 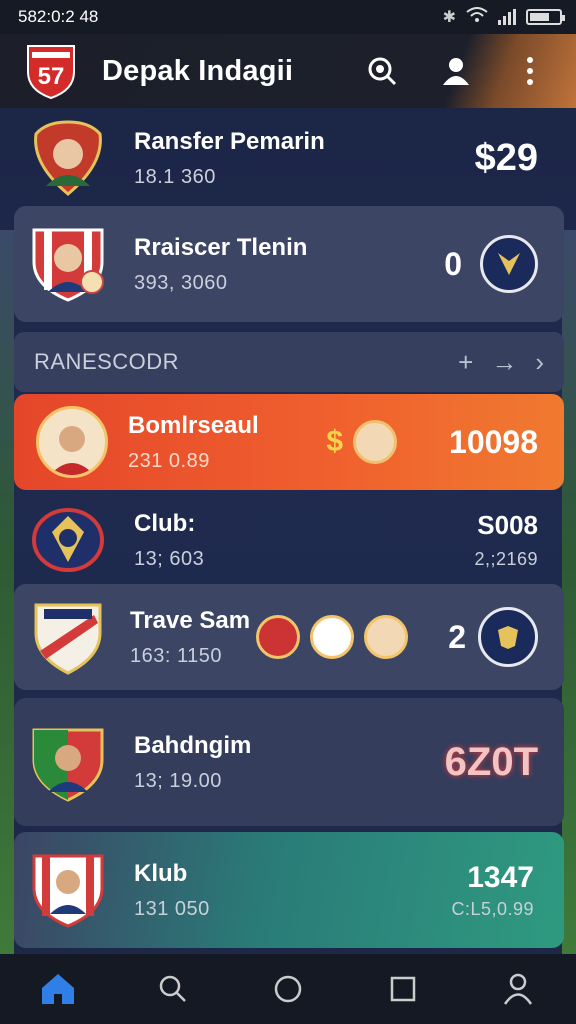 What do you see at coordinates (221, 247) in the screenshot?
I see `player-name: Rraiscer Tlenin` at bounding box center [221, 247].